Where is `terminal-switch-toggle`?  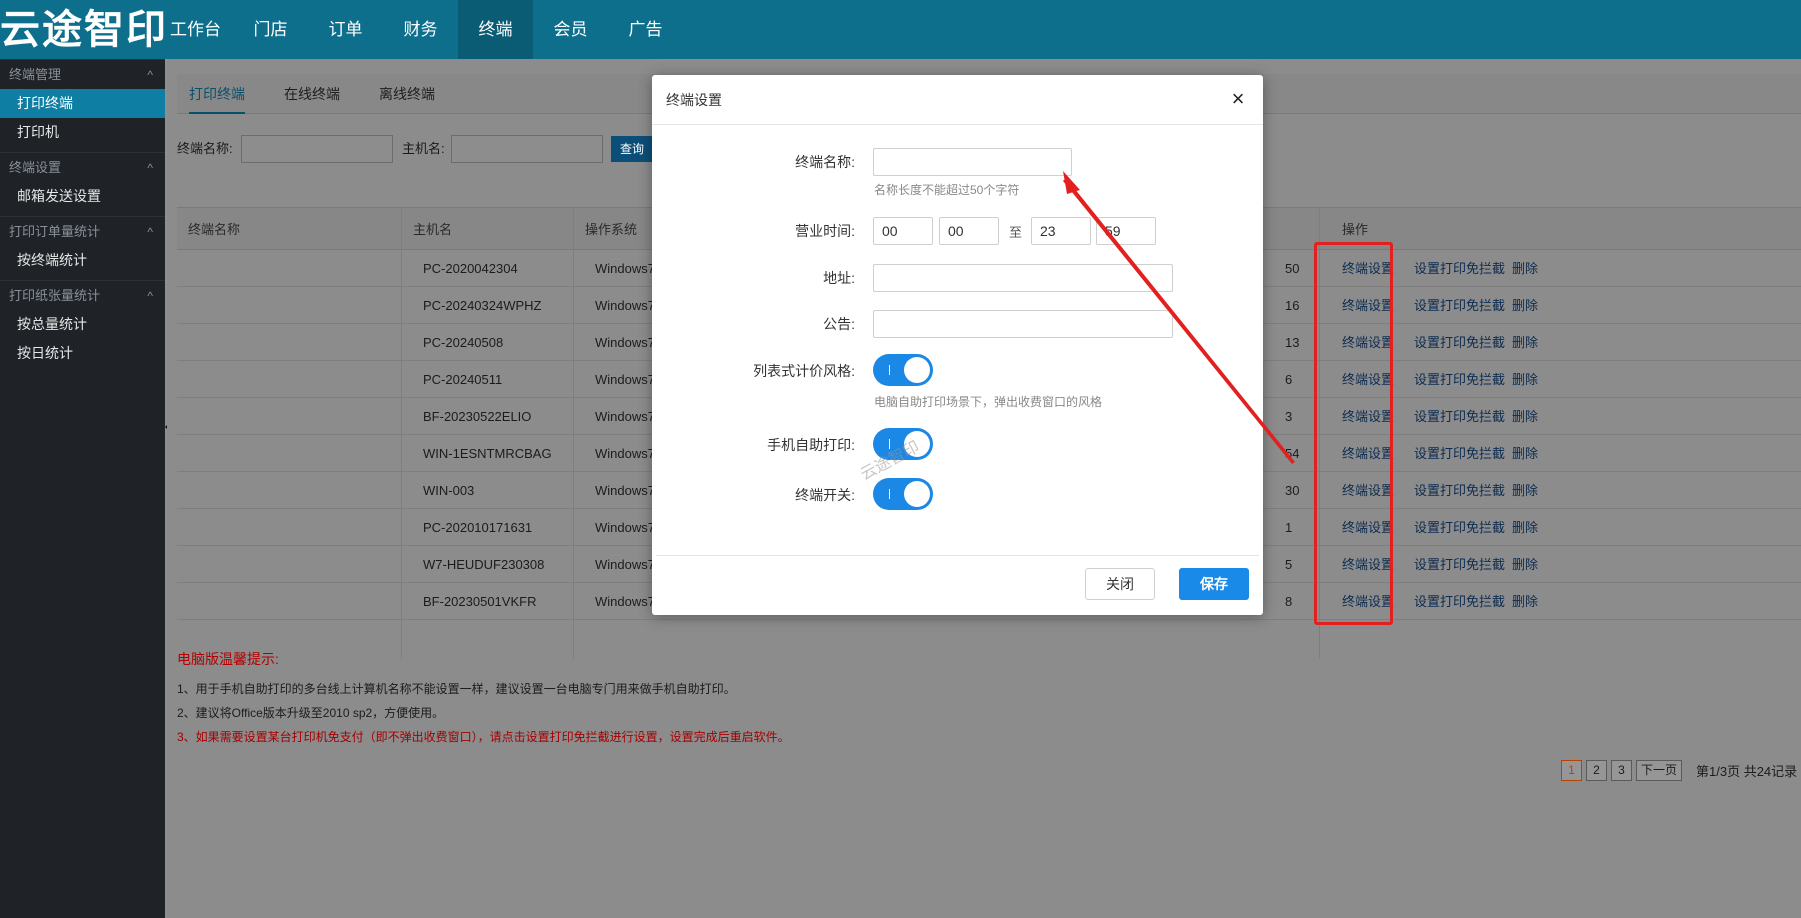
terminal-switch-toggle is located at coordinates (903, 494).